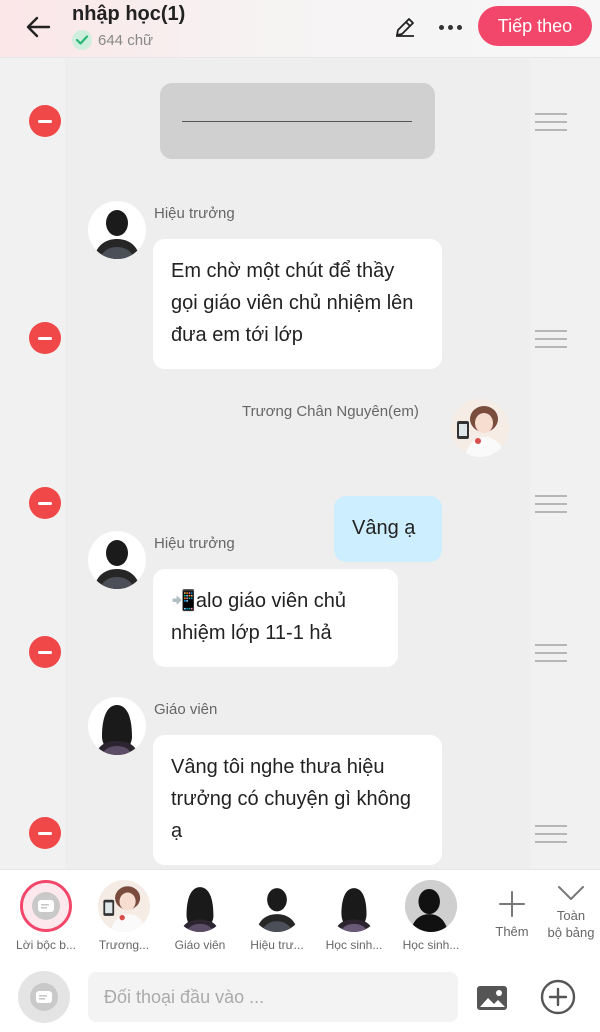 The width and height of the screenshot is (600, 1032). Describe the element at coordinates (405, 27) in the screenshot. I see `pencil-icon` at that location.